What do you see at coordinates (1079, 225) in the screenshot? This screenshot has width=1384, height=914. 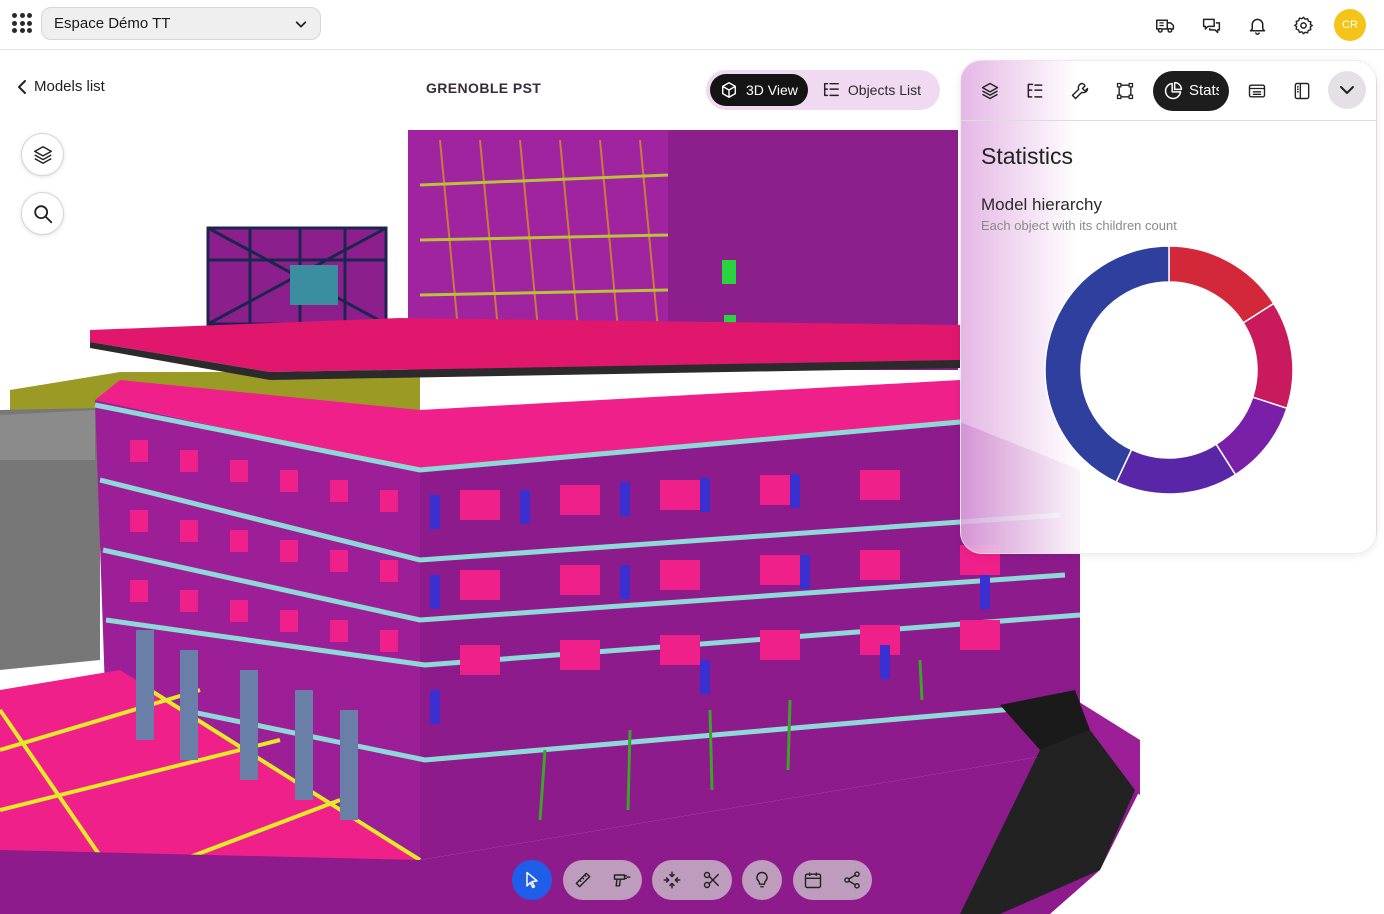 I see `section-subtitle: Each object with its children count` at bounding box center [1079, 225].